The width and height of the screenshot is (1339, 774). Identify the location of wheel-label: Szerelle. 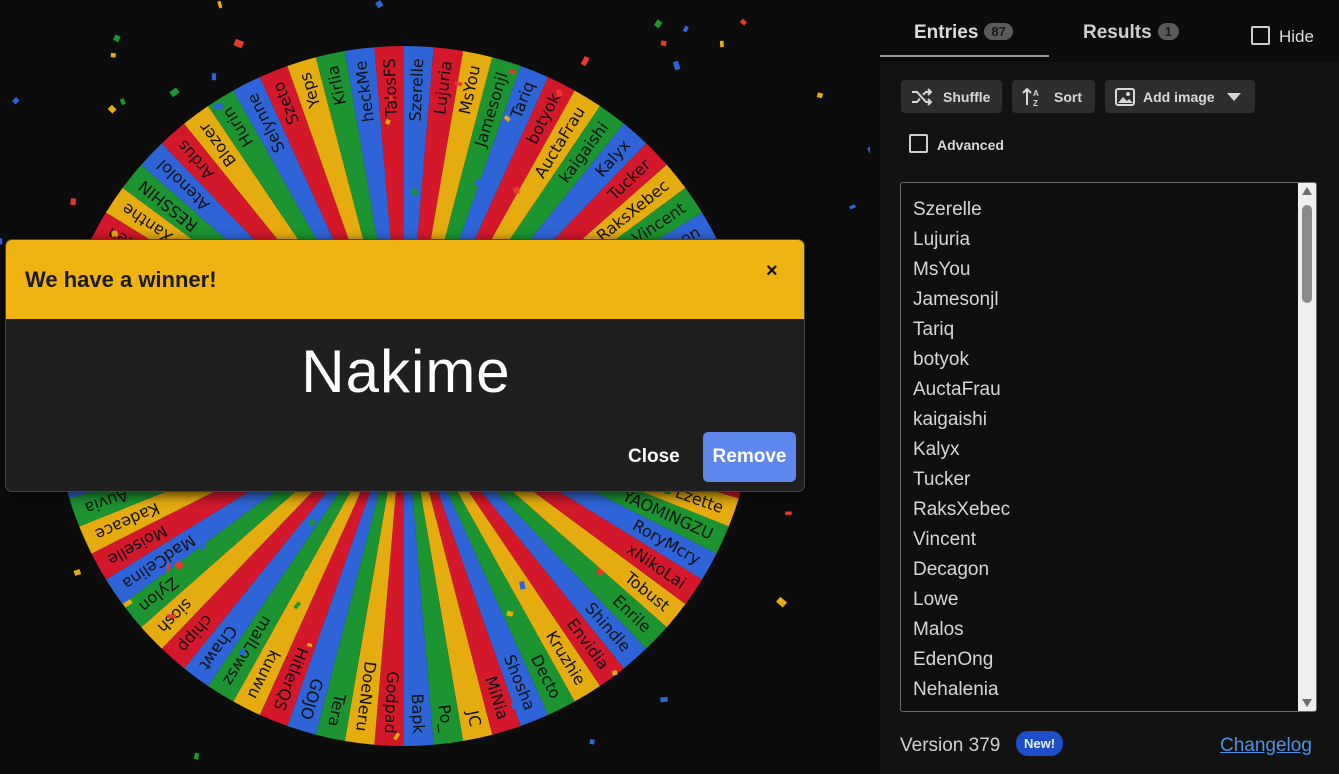
(417, 90).